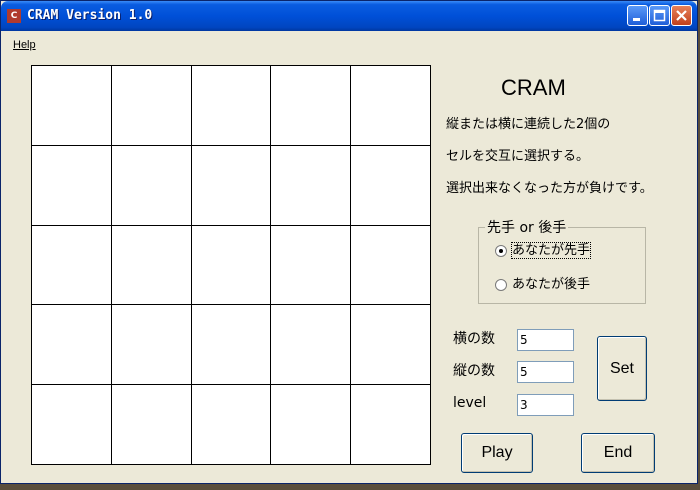 The width and height of the screenshot is (700, 490). I want to click on radio-first-player: あなたが先手, so click(543, 249).